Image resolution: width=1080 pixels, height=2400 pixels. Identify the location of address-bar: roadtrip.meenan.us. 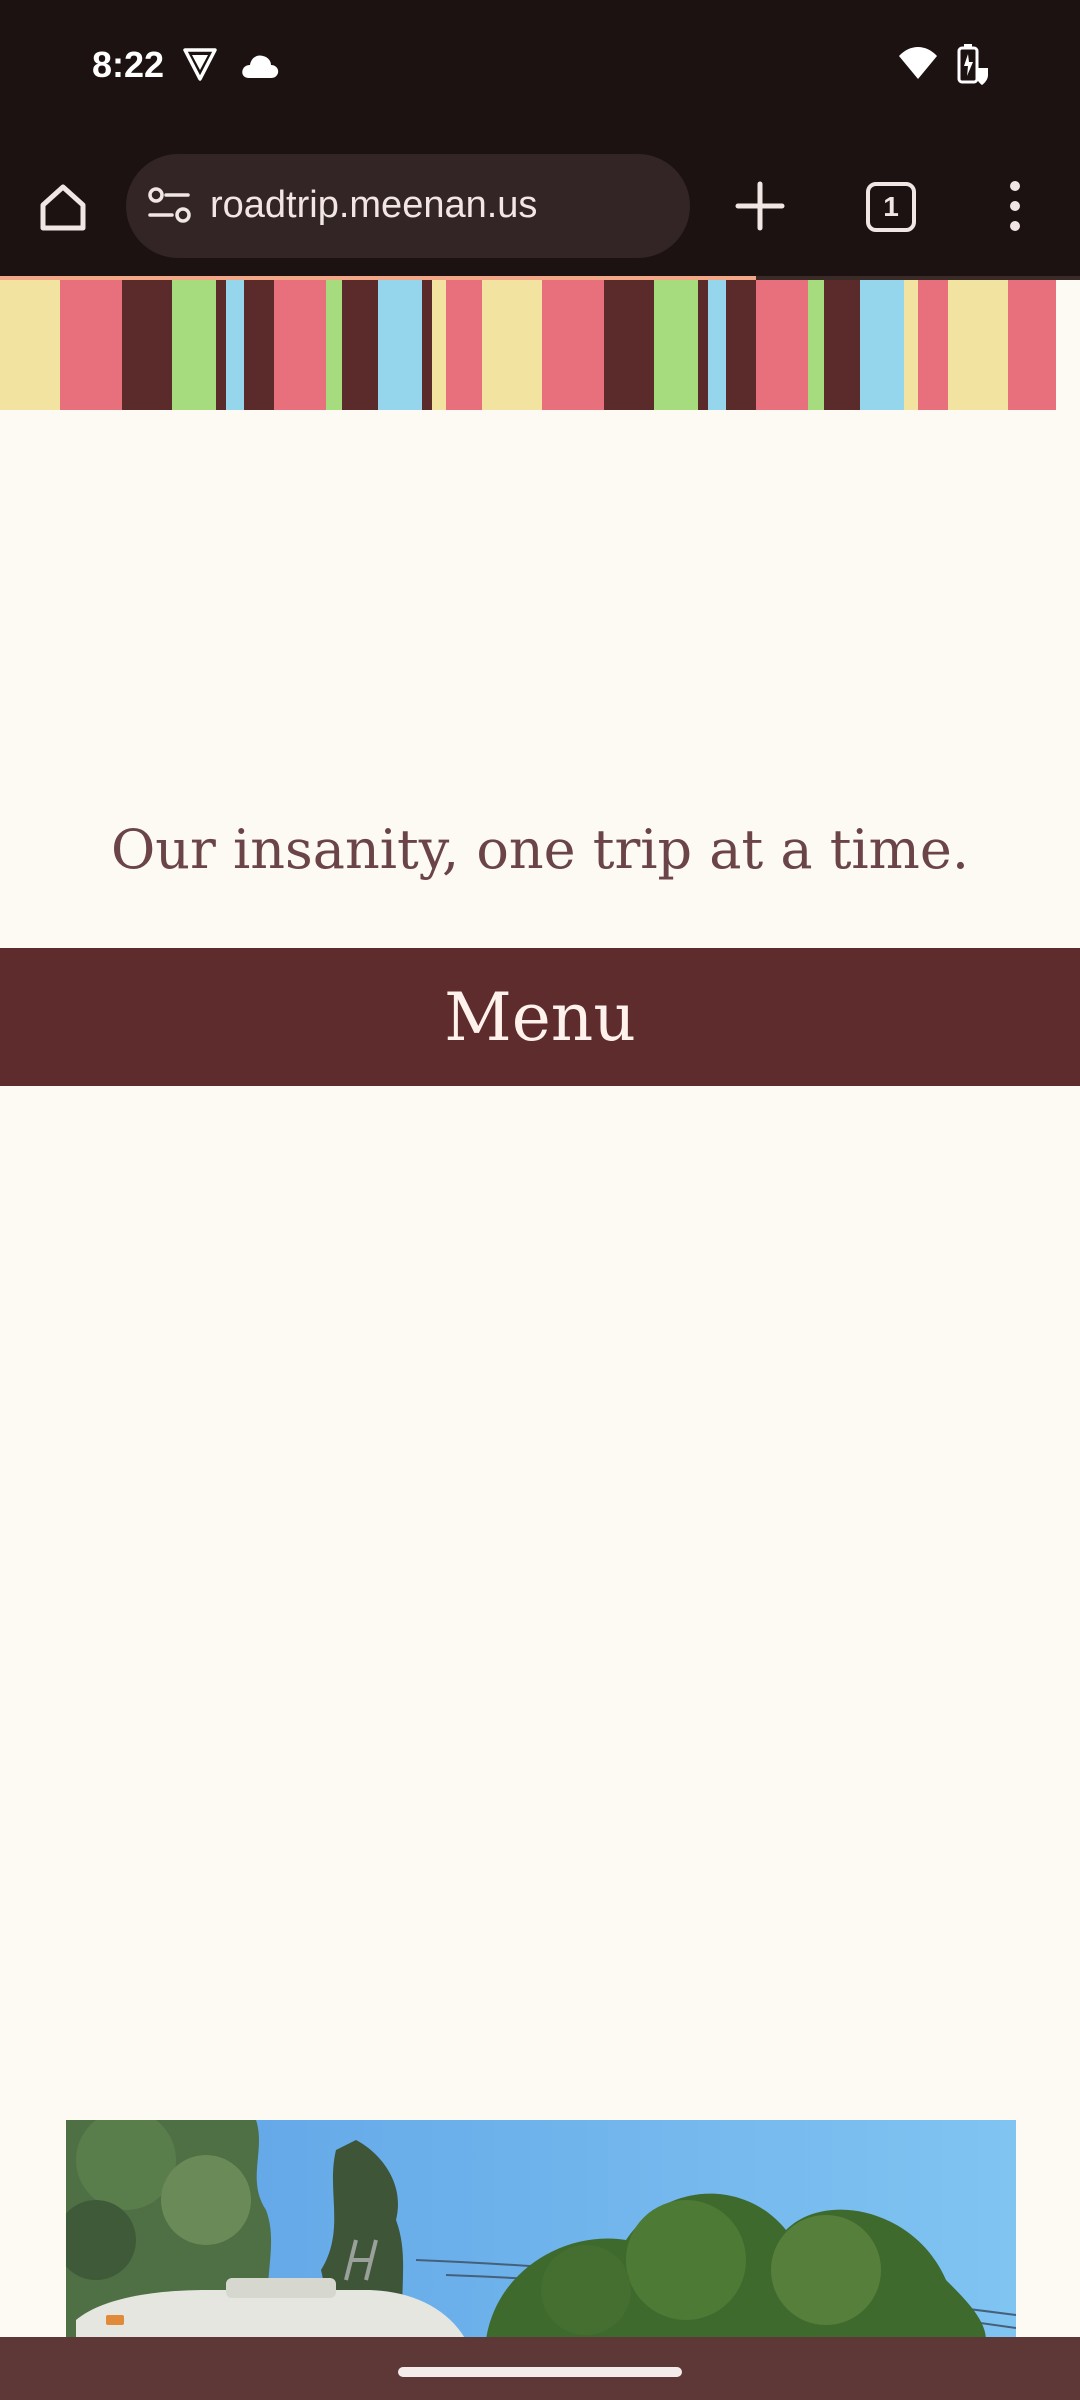
(408, 206).